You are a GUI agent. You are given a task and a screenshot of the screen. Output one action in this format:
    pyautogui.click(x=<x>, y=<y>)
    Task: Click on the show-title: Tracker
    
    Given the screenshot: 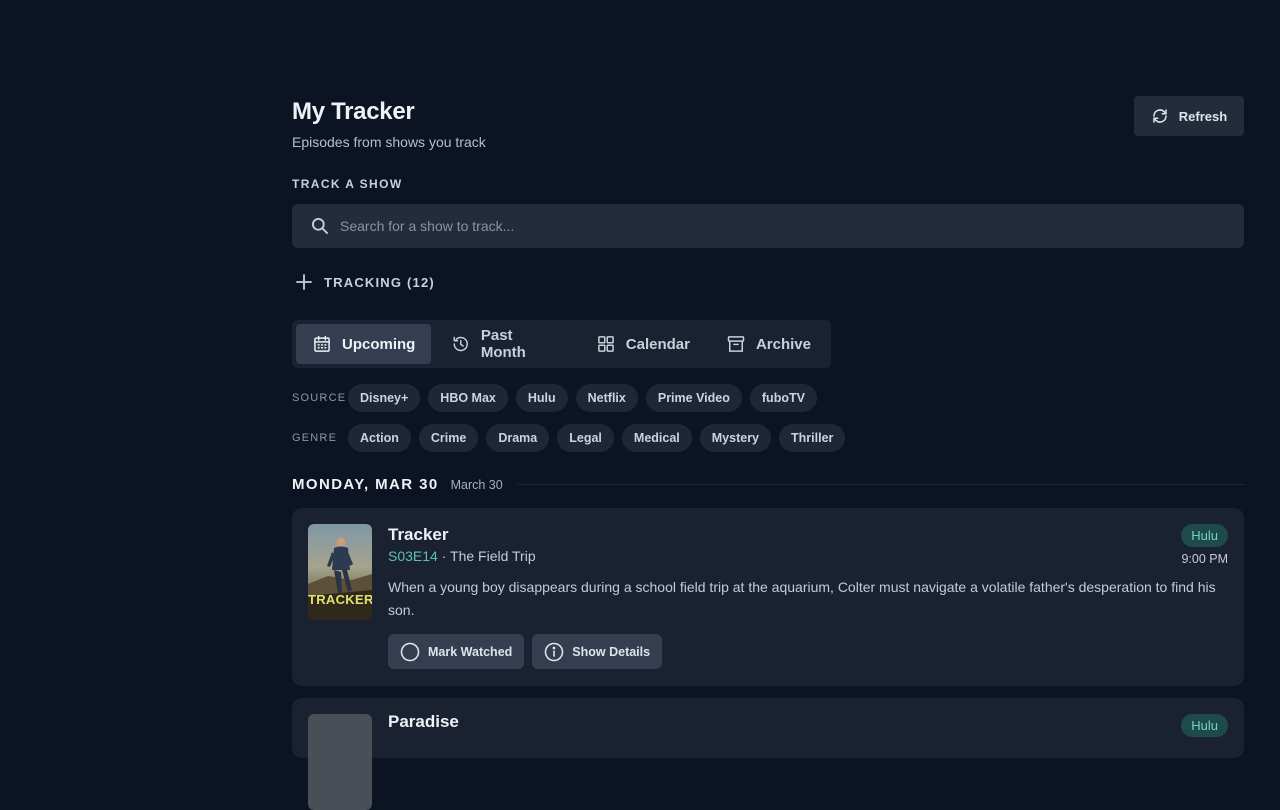 What is the action you would take?
    pyautogui.click(x=418, y=535)
    